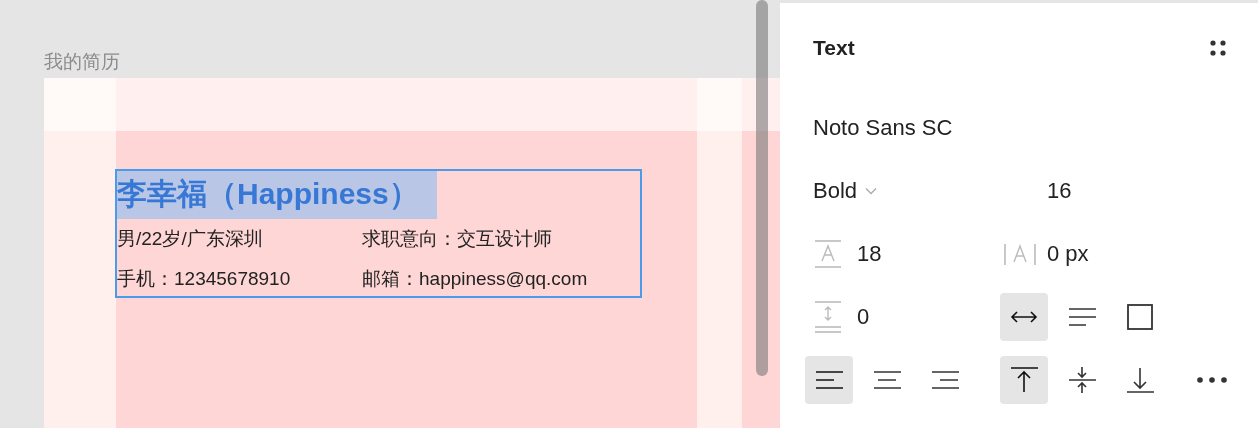 The width and height of the screenshot is (1258, 428). I want to click on square-icon, so click(1140, 316).